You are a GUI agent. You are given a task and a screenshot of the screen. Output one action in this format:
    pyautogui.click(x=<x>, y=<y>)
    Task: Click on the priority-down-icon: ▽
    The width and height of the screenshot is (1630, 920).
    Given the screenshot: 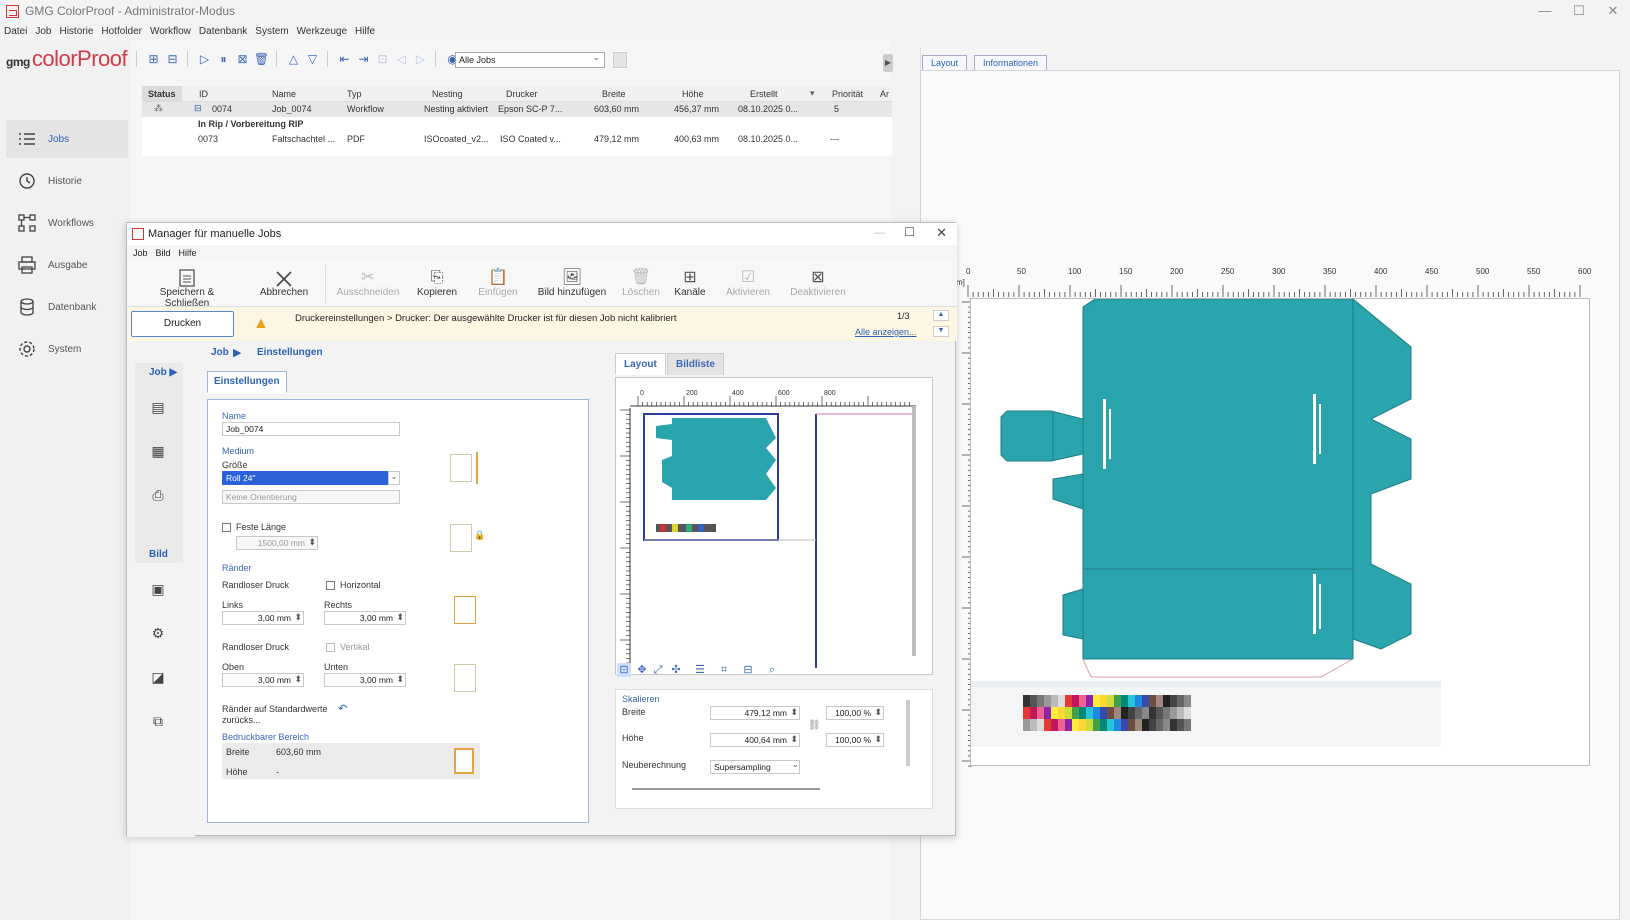 What is the action you would take?
    pyautogui.click(x=312, y=59)
    